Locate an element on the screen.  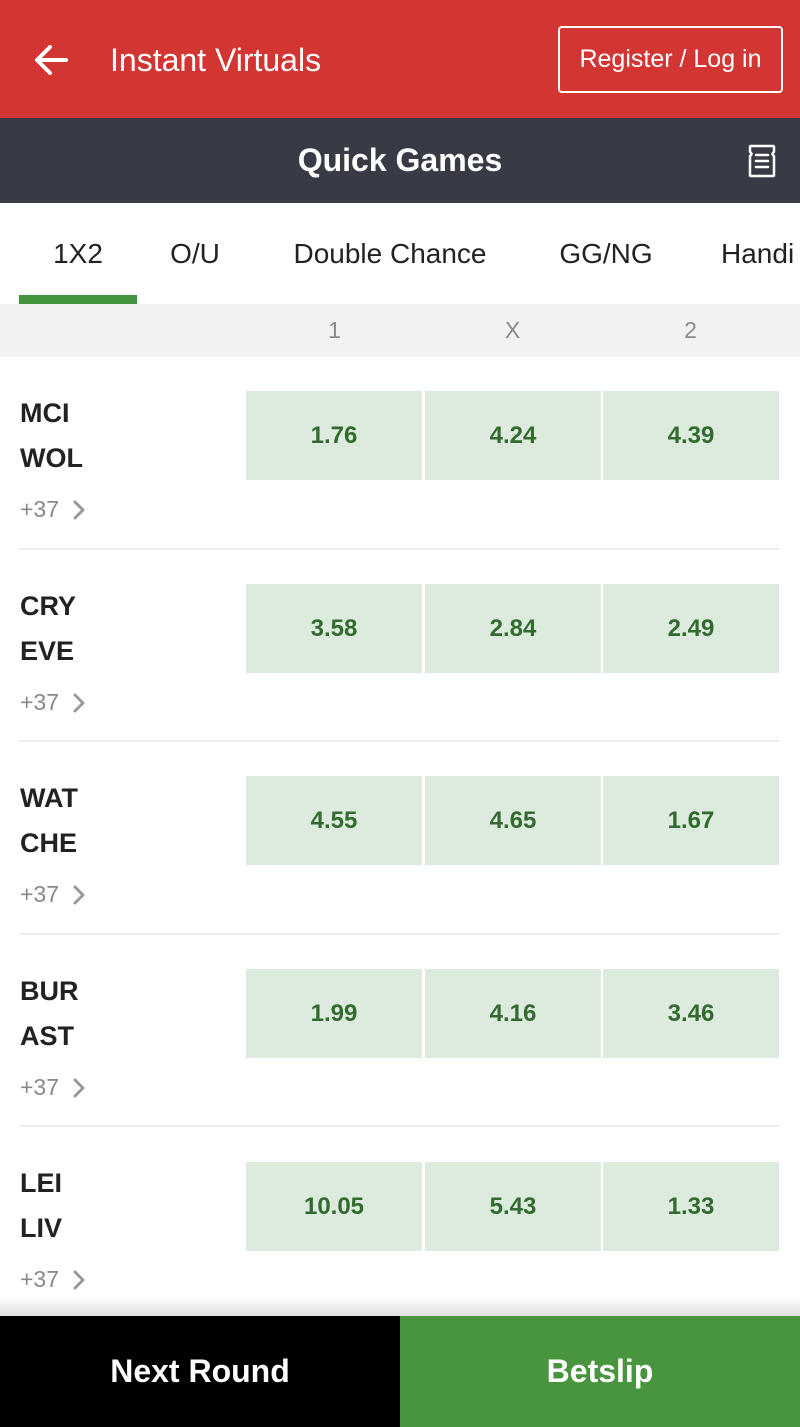
app-title: Instant Virtuals is located at coordinates (216, 60).